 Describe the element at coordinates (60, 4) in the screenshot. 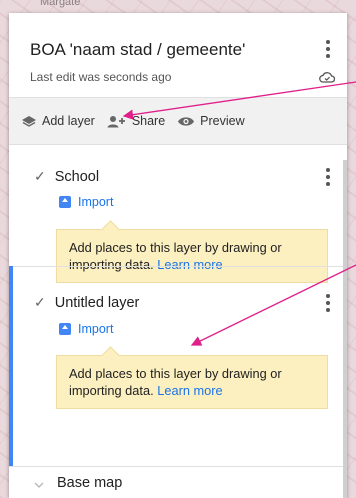

I see `map-place-label: Margate` at that location.